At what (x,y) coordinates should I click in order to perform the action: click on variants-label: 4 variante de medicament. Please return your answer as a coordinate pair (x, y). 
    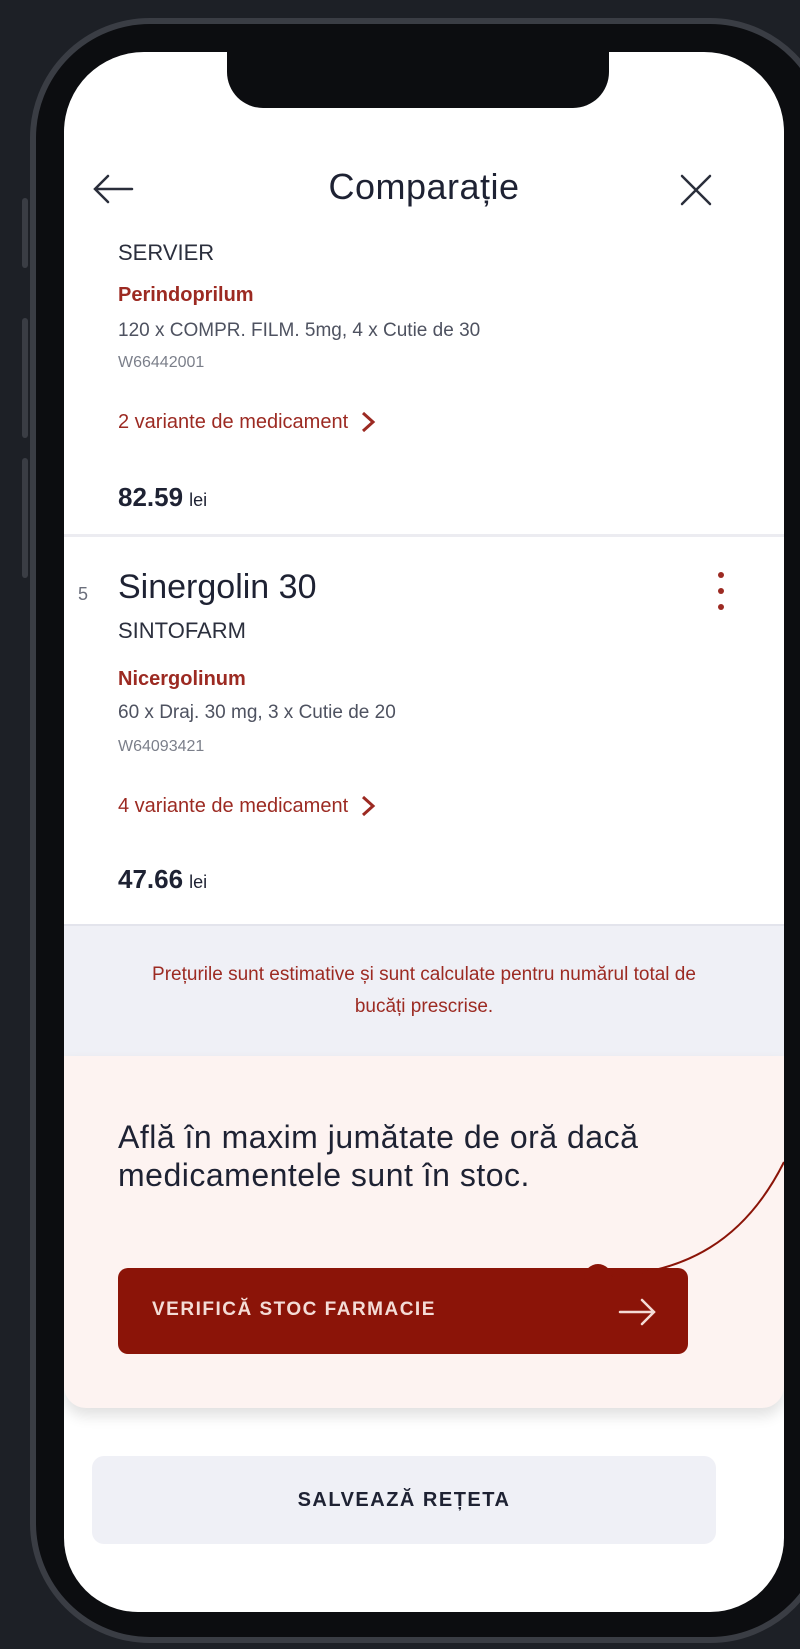
    Looking at the image, I should click on (233, 805).